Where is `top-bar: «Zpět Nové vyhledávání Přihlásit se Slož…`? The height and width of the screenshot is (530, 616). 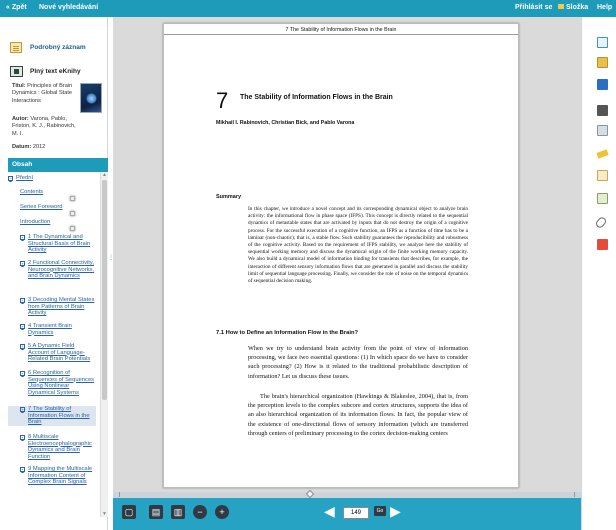
top-bar: «Zpět Nové vyhledávání Přihlásit se Slož… is located at coordinates (308, 8).